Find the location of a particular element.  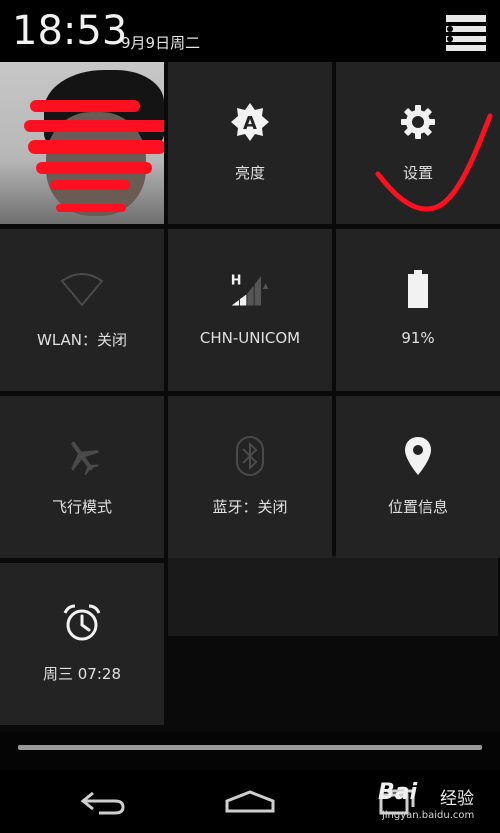

bluetooth-icon is located at coordinates (250, 456).